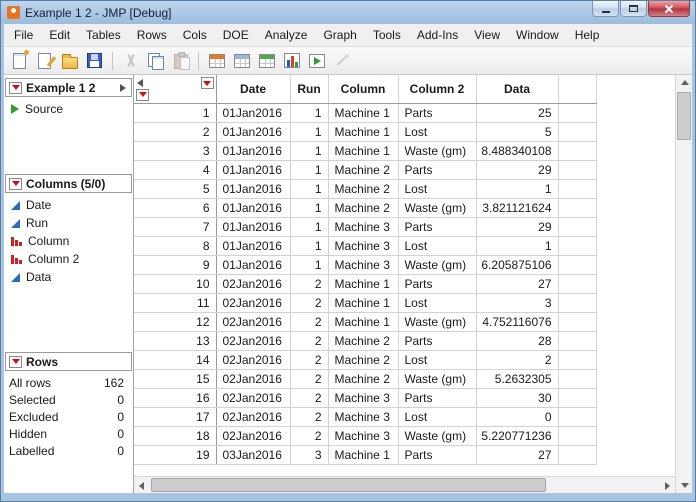  Describe the element at coordinates (517, 322) in the screenshot. I see `data-cell: 4.752116076` at that location.